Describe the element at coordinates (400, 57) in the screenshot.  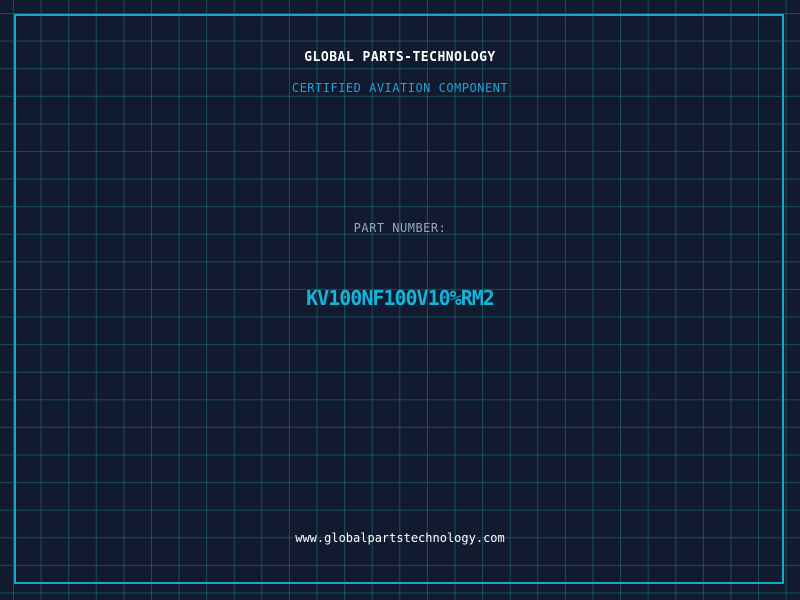
I see `company-name: GLOBAL PARTS-TECHNOLOGY` at that location.